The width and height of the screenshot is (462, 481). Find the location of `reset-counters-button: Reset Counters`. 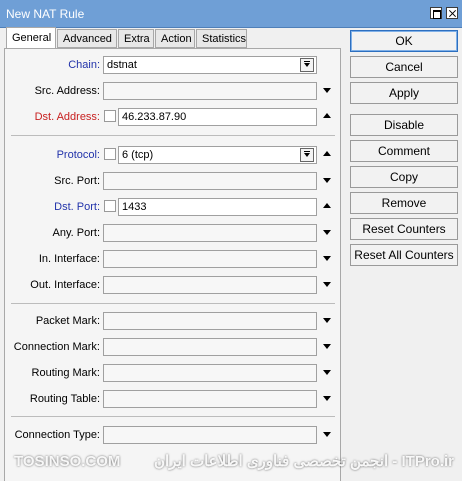

reset-counters-button: Reset Counters is located at coordinates (404, 229).